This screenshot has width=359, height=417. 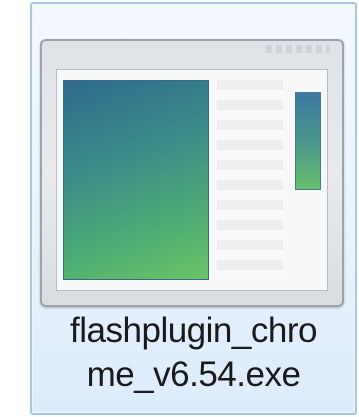 What do you see at coordinates (298, 49) in the screenshot?
I see `window-title-bar` at bounding box center [298, 49].